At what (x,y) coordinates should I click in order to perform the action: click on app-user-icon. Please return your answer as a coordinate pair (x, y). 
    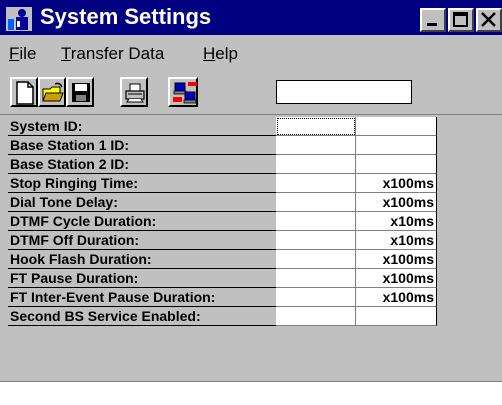
    Looking at the image, I should click on (19, 19).